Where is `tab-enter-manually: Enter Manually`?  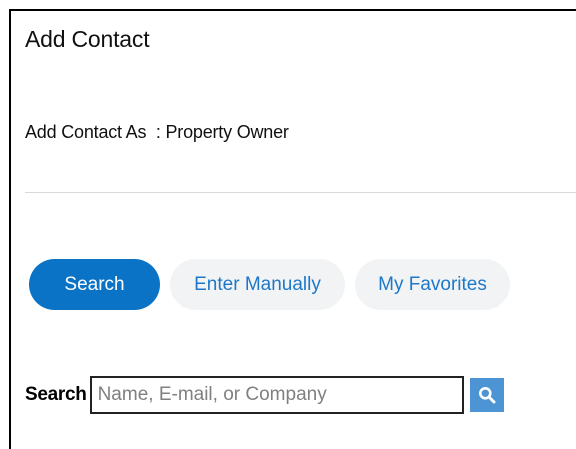 tab-enter-manually: Enter Manually is located at coordinates (257, 284).